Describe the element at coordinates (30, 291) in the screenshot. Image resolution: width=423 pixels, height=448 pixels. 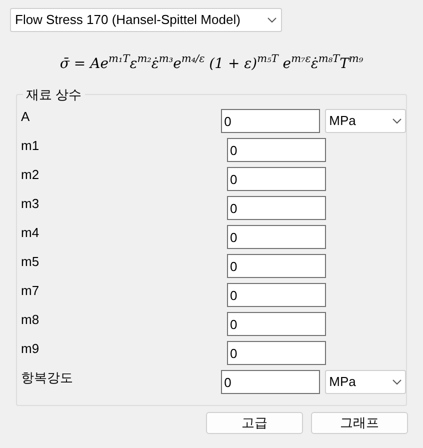
I see `field-label: m7` at that location.